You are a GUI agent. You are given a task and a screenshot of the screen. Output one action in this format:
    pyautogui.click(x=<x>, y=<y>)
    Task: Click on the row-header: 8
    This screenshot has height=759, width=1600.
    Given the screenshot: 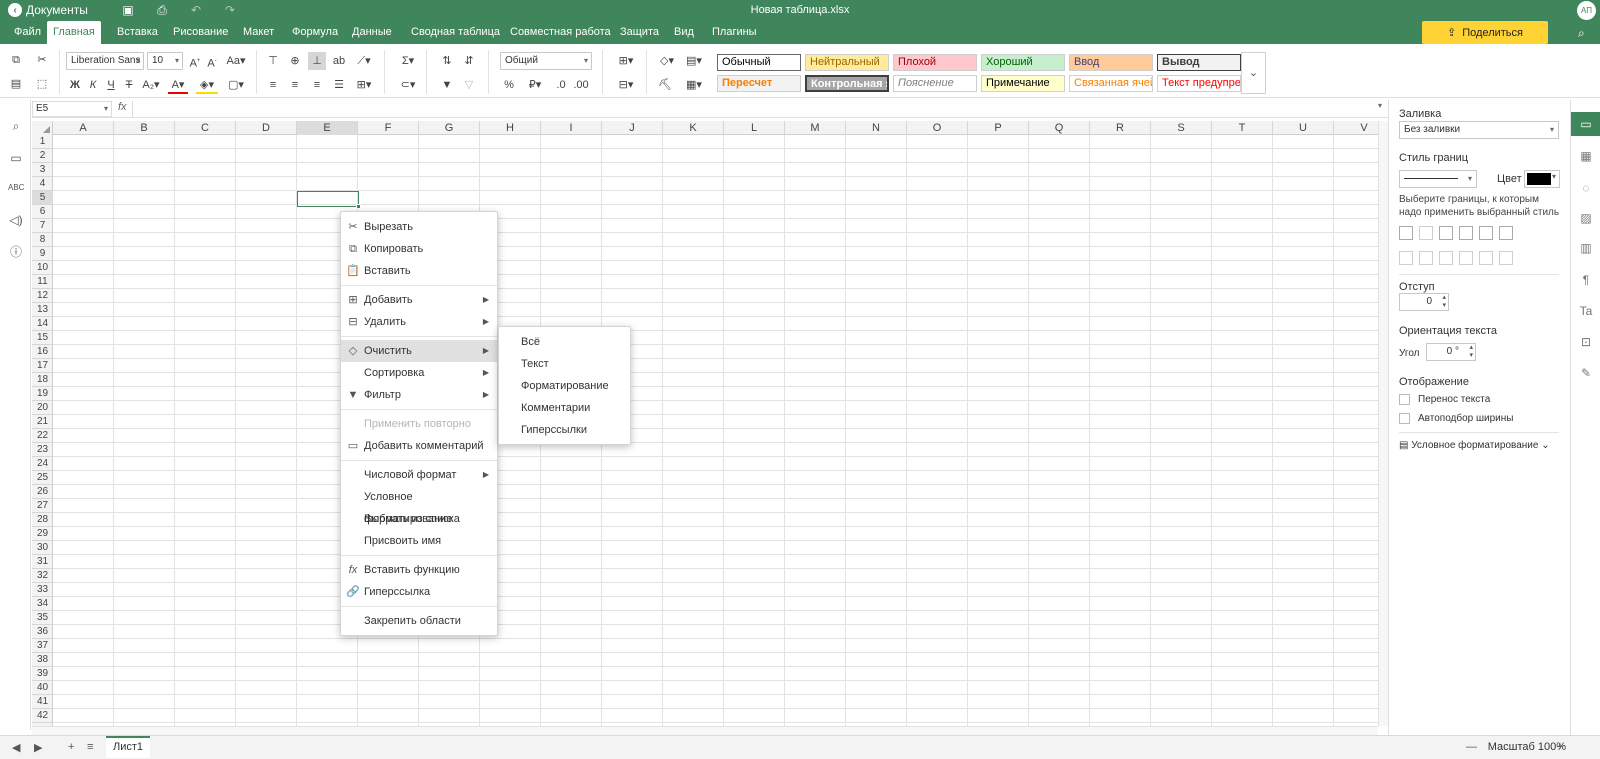 What is the action you would take?
    pyautogui.click(x=42, y=240)
    